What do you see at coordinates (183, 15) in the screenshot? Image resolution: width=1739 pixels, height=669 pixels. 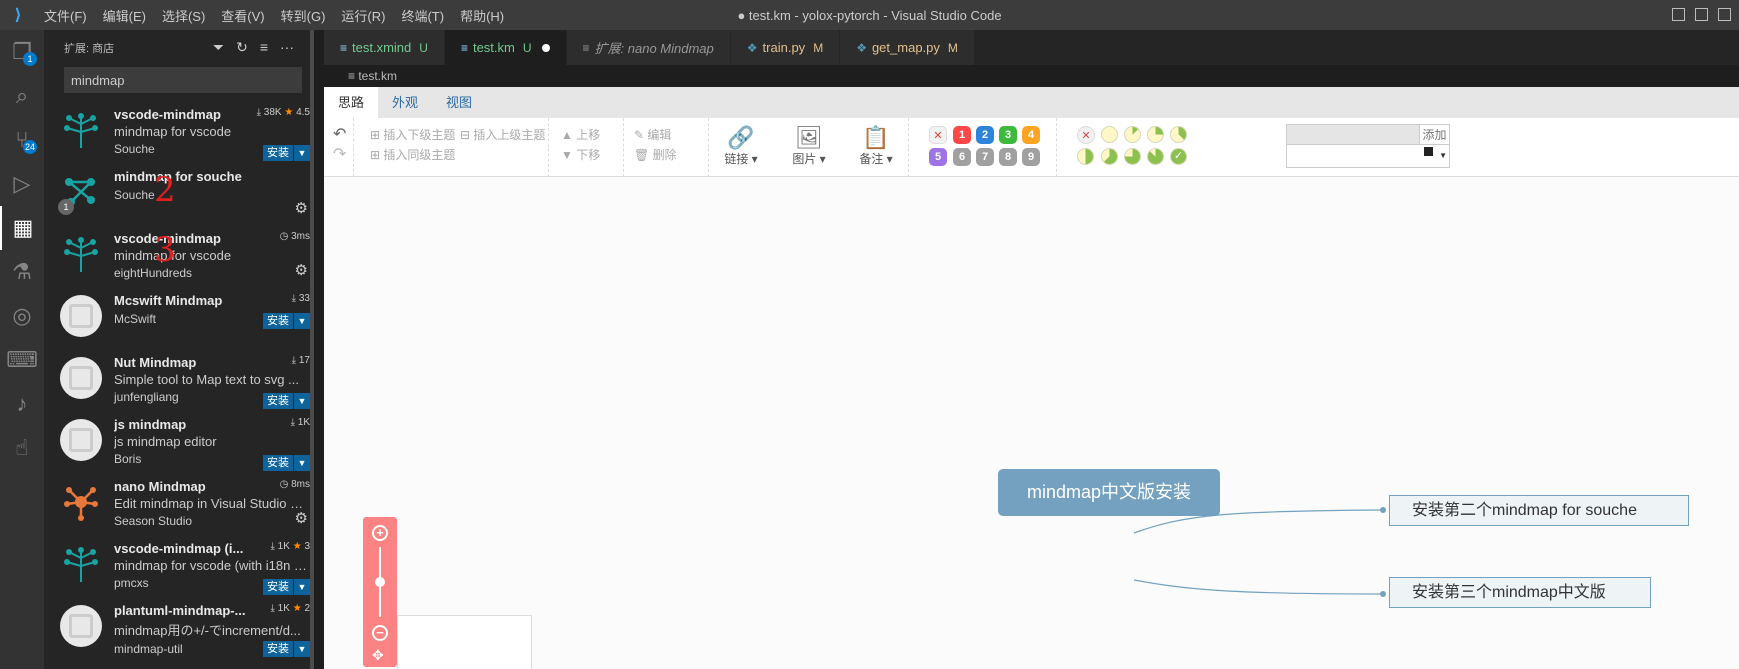 I see `menu-selection: 选择(S)` at bounding box center [183, 15].